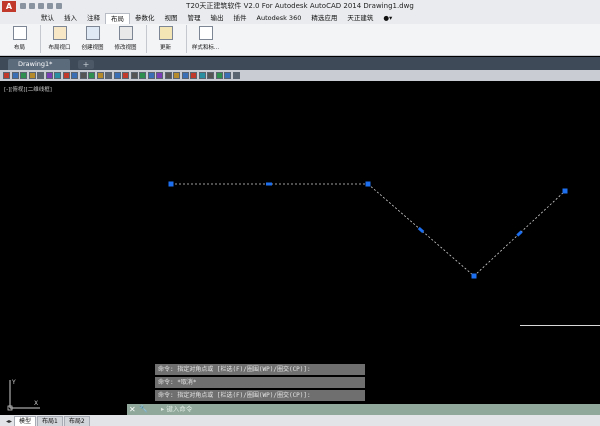  I want to click on ribbon-button-label: 更新, so click(165, 48).